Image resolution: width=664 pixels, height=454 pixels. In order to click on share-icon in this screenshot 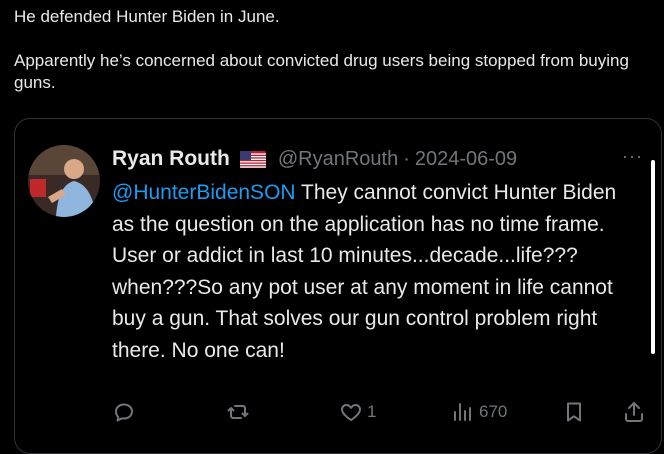, I will do `click(634, 412)`.